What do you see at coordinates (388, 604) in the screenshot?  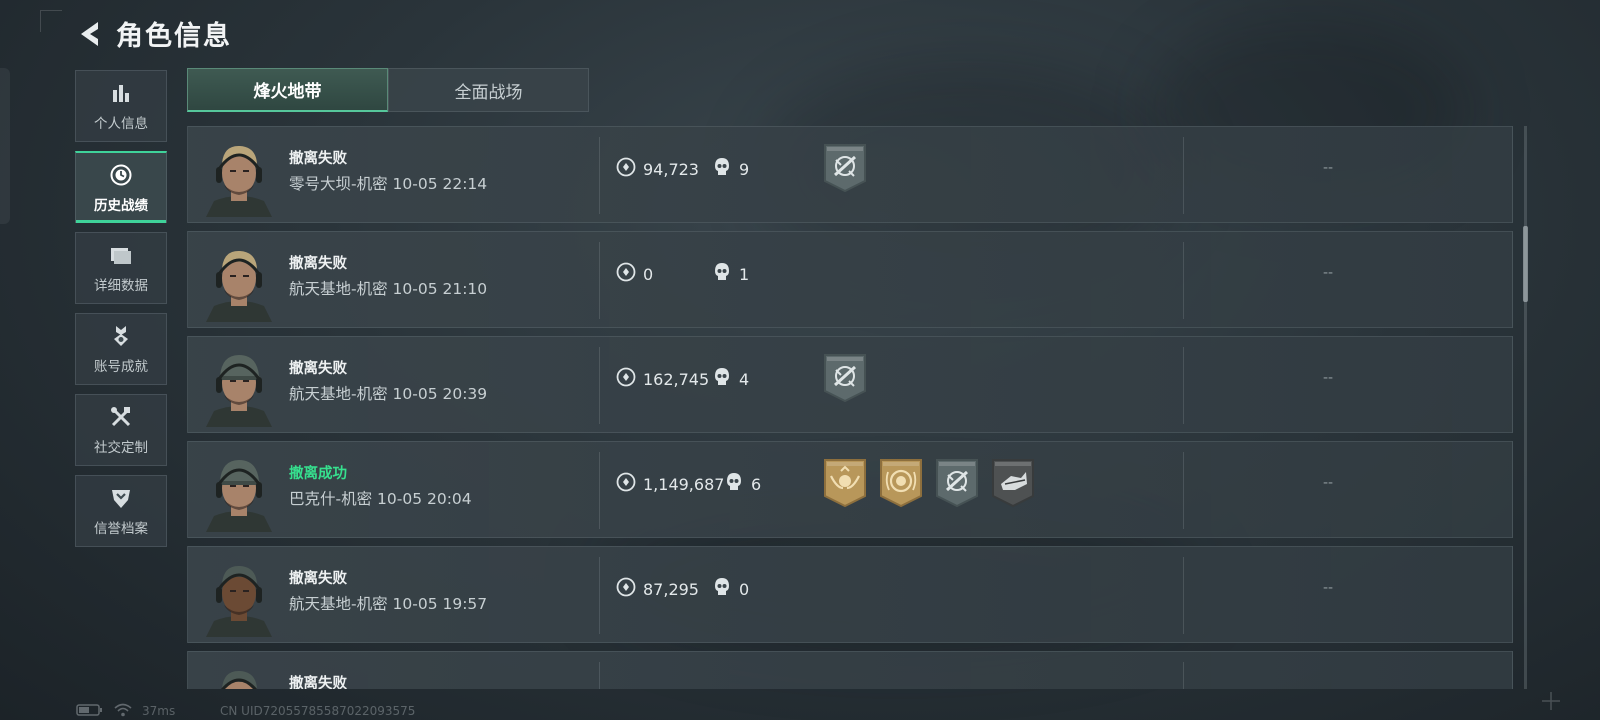 I see `map-and-time: 航天基地-机密 10-05 19:57` at bounding box center [388, 604].